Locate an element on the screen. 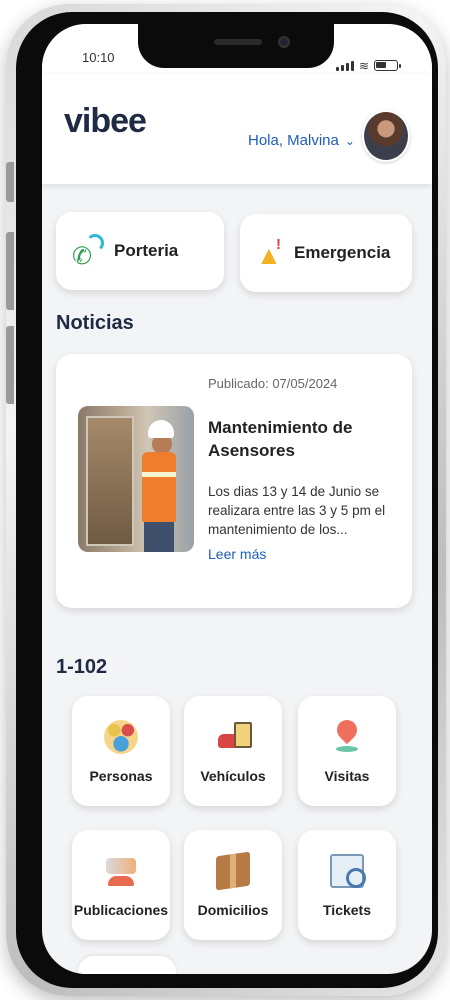  logo-text: vibee is located at coordinates (105, 121).